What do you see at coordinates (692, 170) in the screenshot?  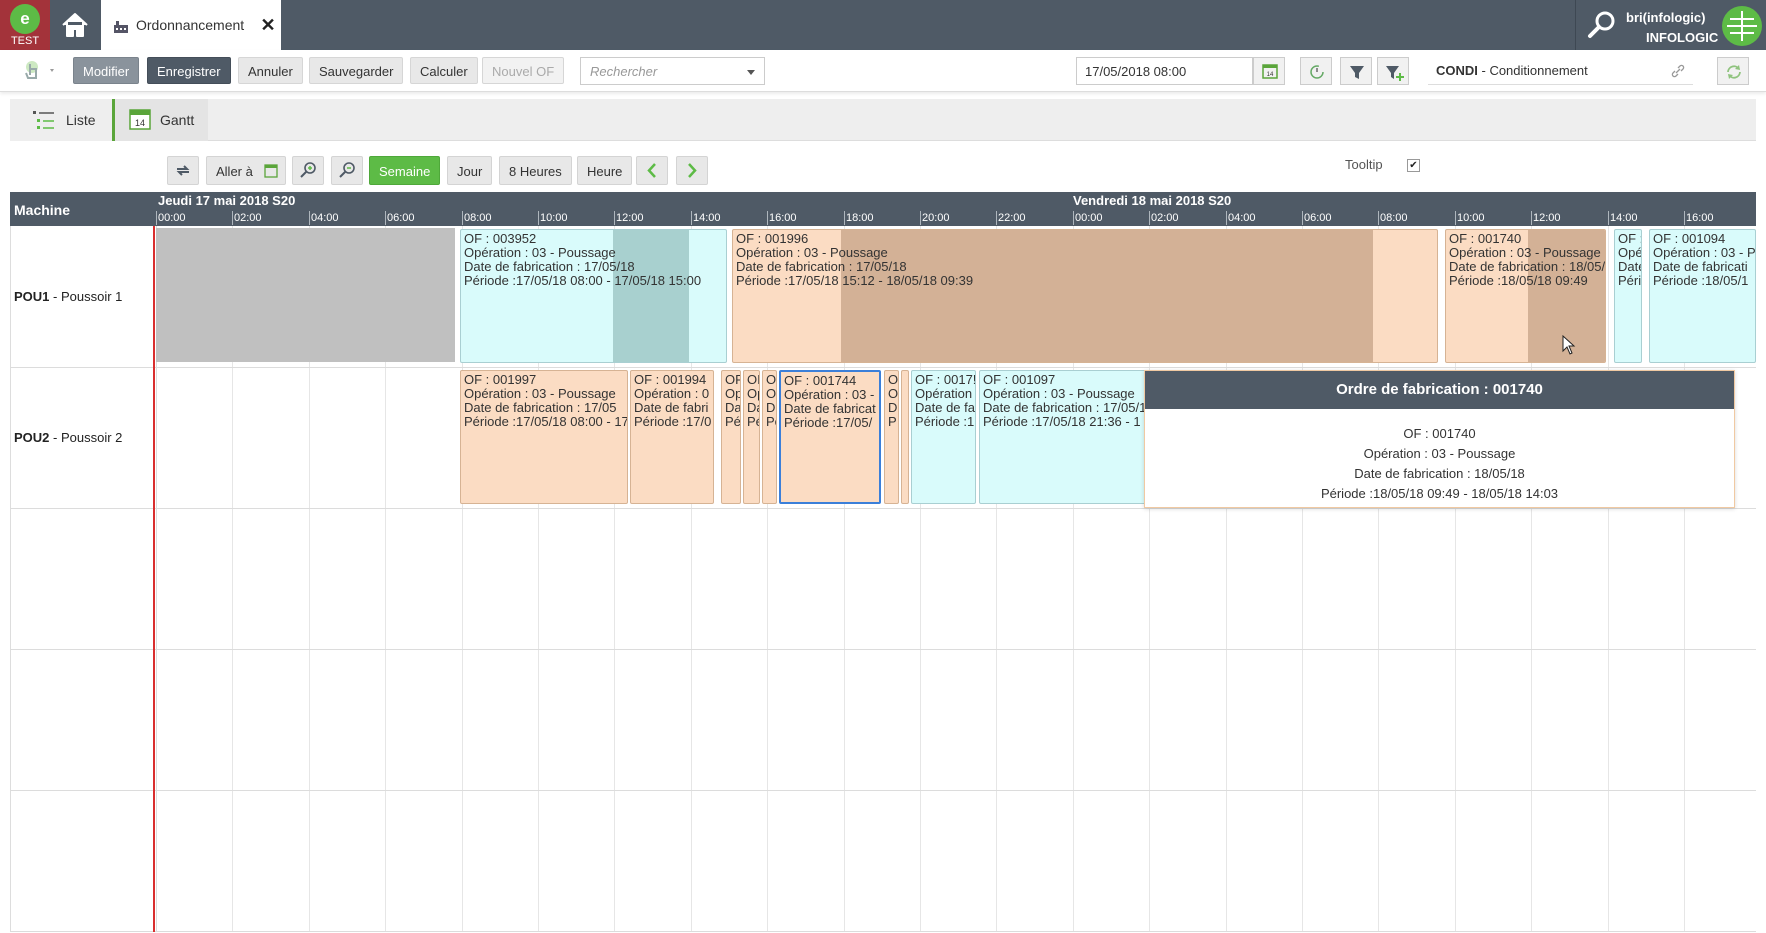 I see `next-button` at bounding box center [692, 170].